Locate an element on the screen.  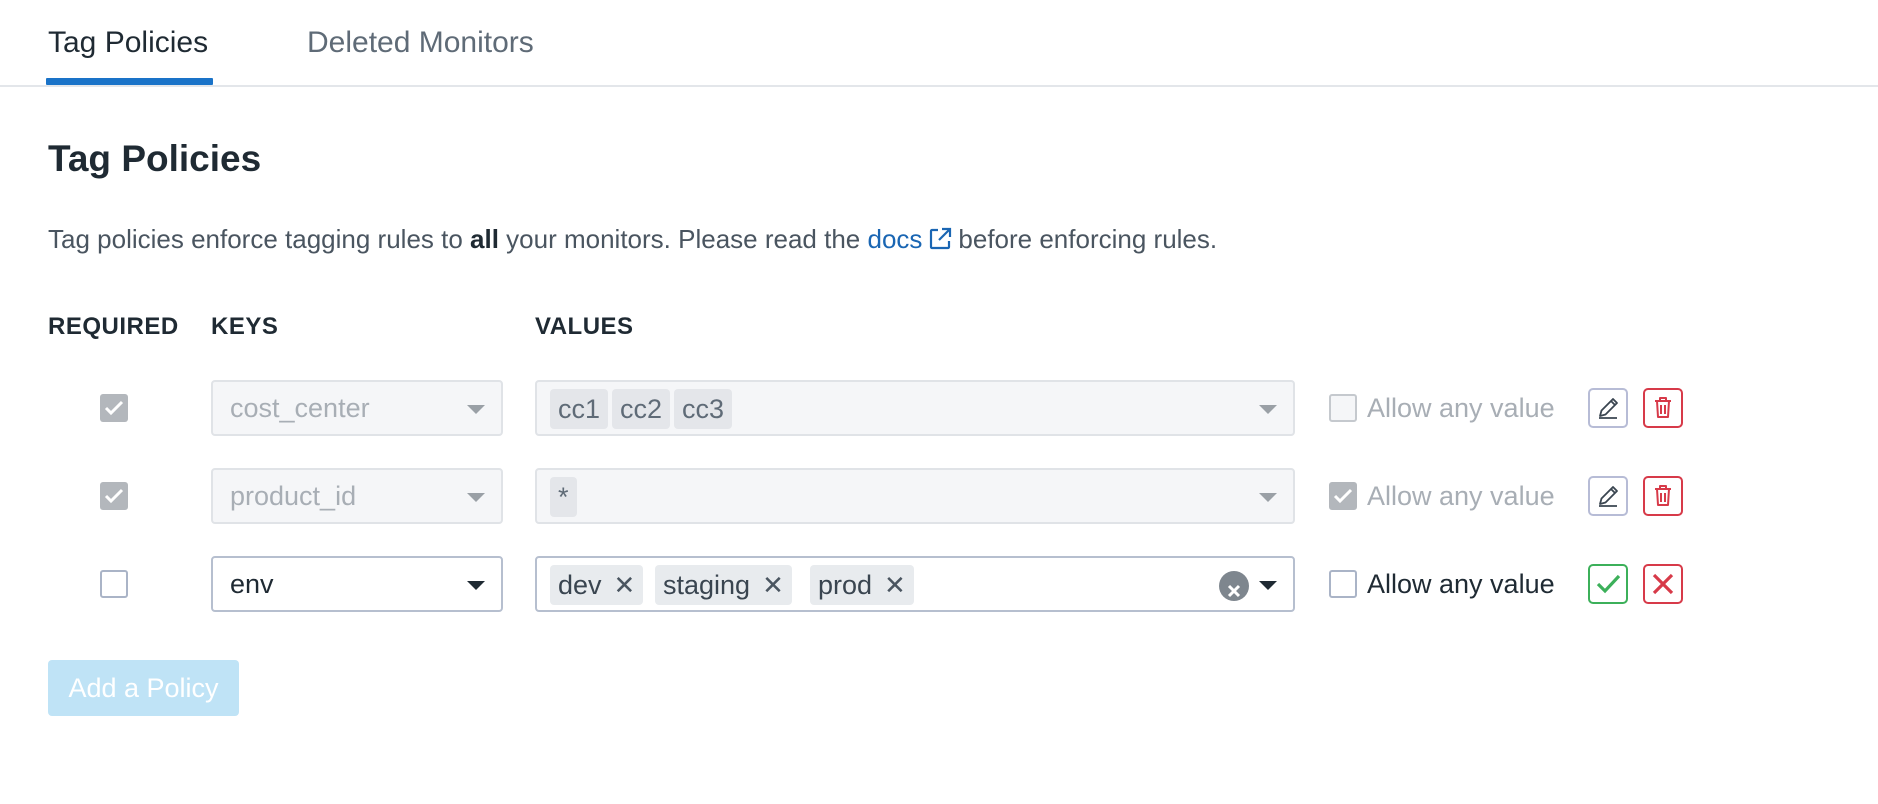
intro-text-start: Tag policies enforce tagging rules to is located at coordinates (259, 239).